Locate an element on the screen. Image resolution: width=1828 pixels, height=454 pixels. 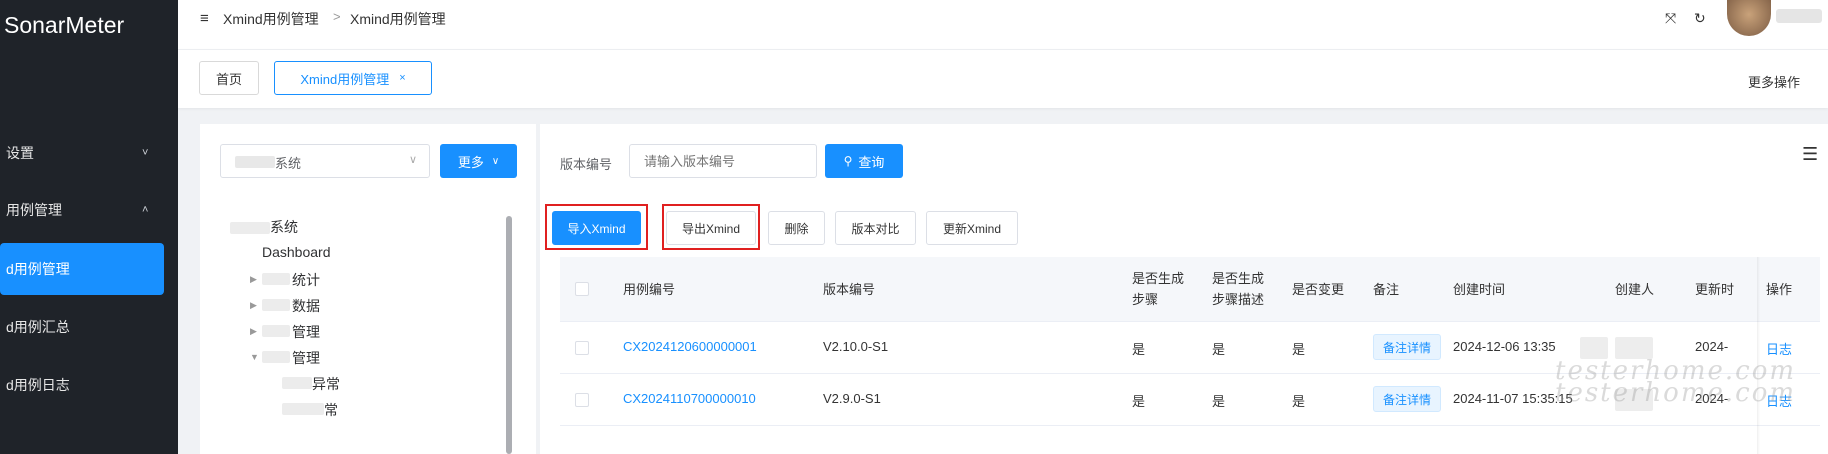
tree-node: 常 is located at coordinates (331, 410).